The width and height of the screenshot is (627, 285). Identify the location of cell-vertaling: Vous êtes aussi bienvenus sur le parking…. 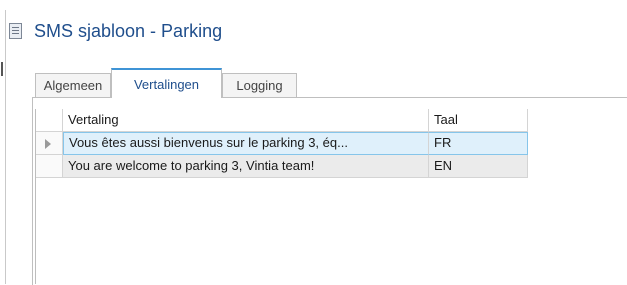
(246, 143).